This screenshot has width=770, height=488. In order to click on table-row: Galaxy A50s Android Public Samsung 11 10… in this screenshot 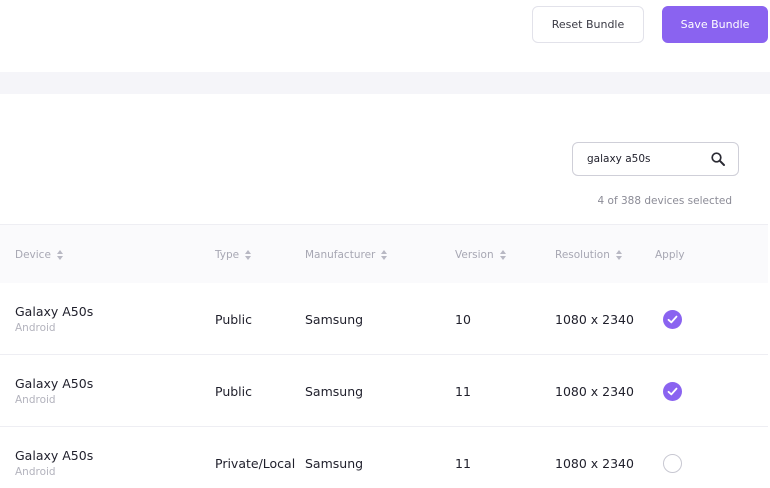, I will do `click(384, 391)`.